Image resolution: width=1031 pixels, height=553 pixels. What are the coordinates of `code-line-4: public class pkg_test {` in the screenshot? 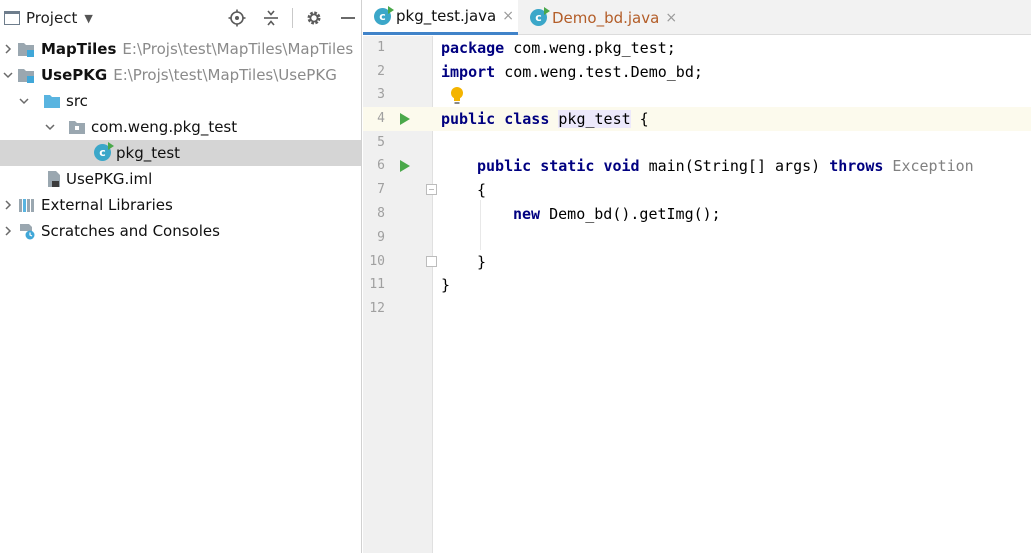 It's located at (545, 119).